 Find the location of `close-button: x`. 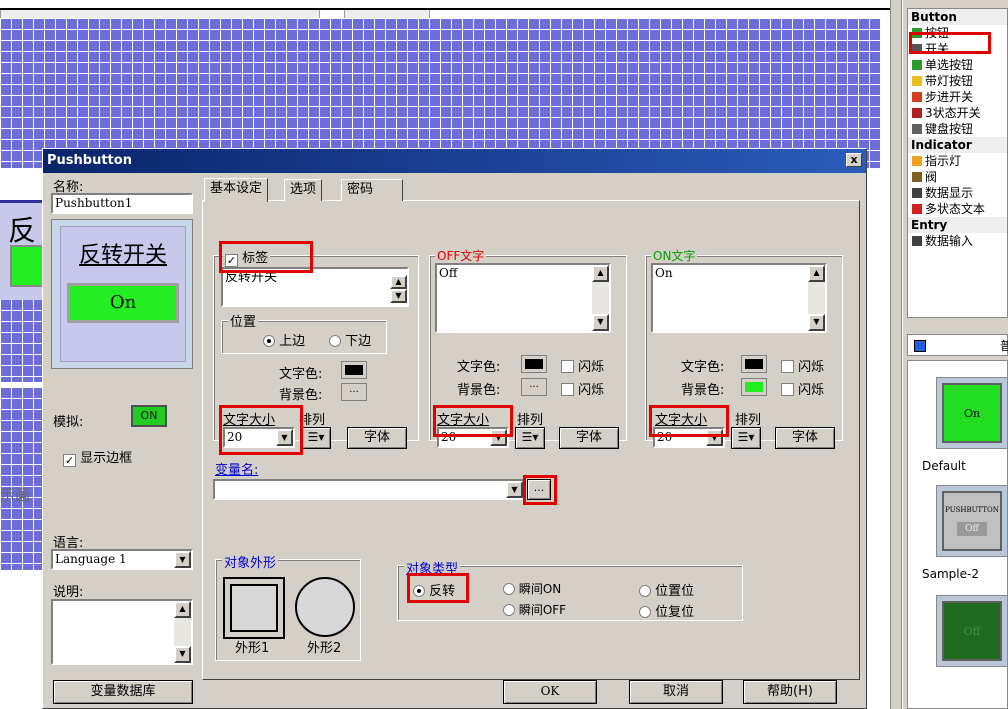

close-button: x is located at coordinates (854, 160).